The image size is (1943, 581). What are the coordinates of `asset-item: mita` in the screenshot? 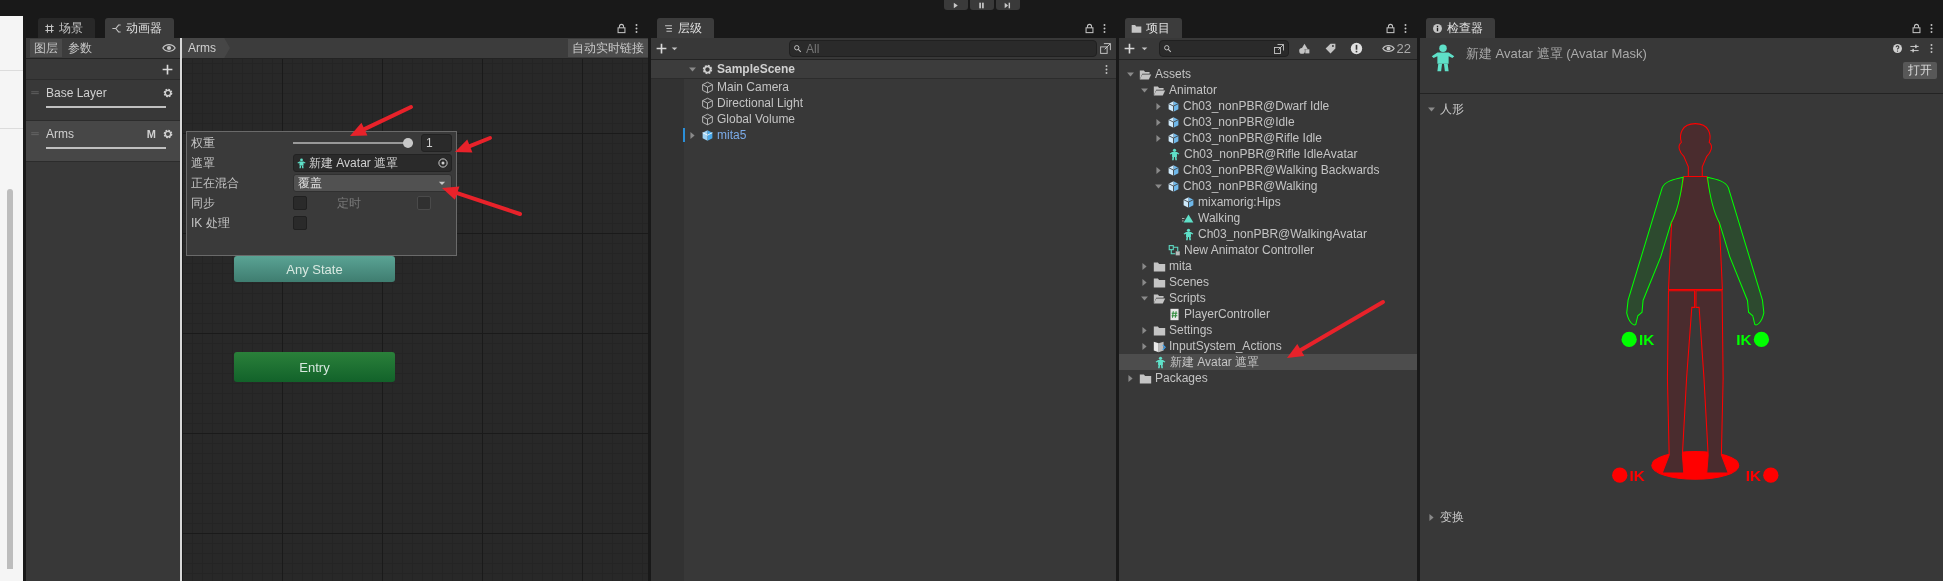 It's located at (1268, 266).